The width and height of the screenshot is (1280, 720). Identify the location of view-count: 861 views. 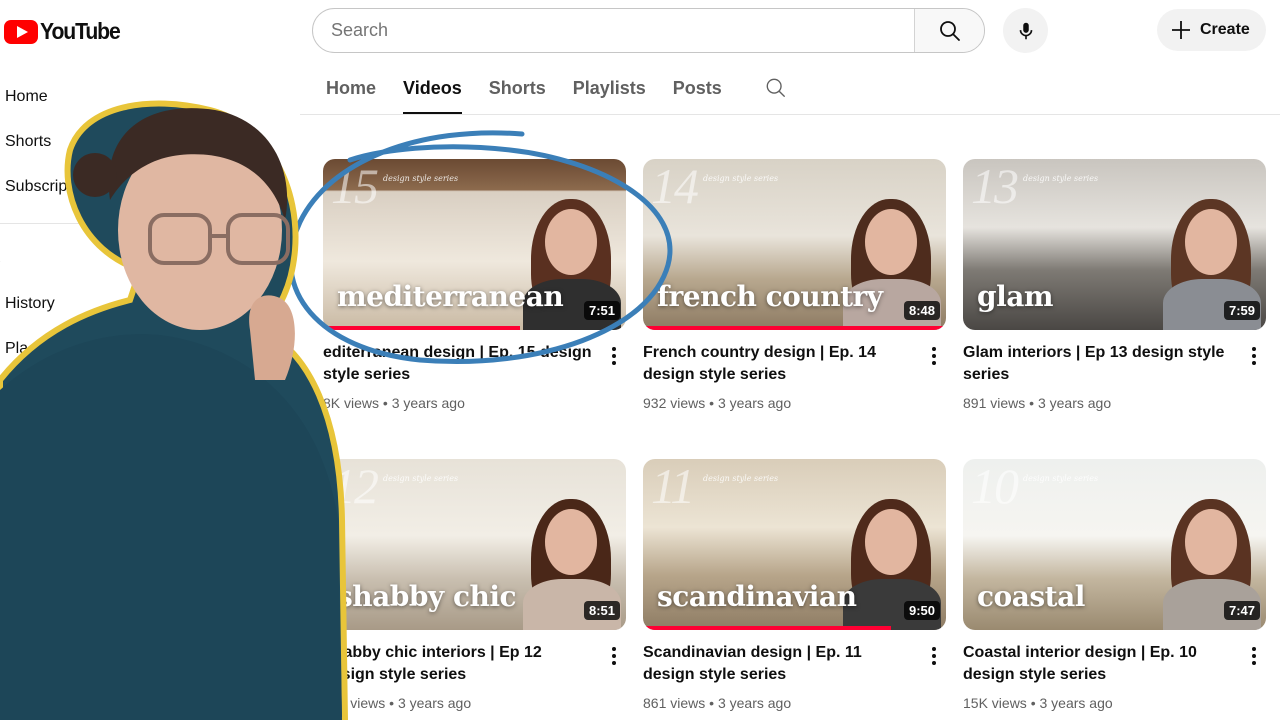
(674, 703).